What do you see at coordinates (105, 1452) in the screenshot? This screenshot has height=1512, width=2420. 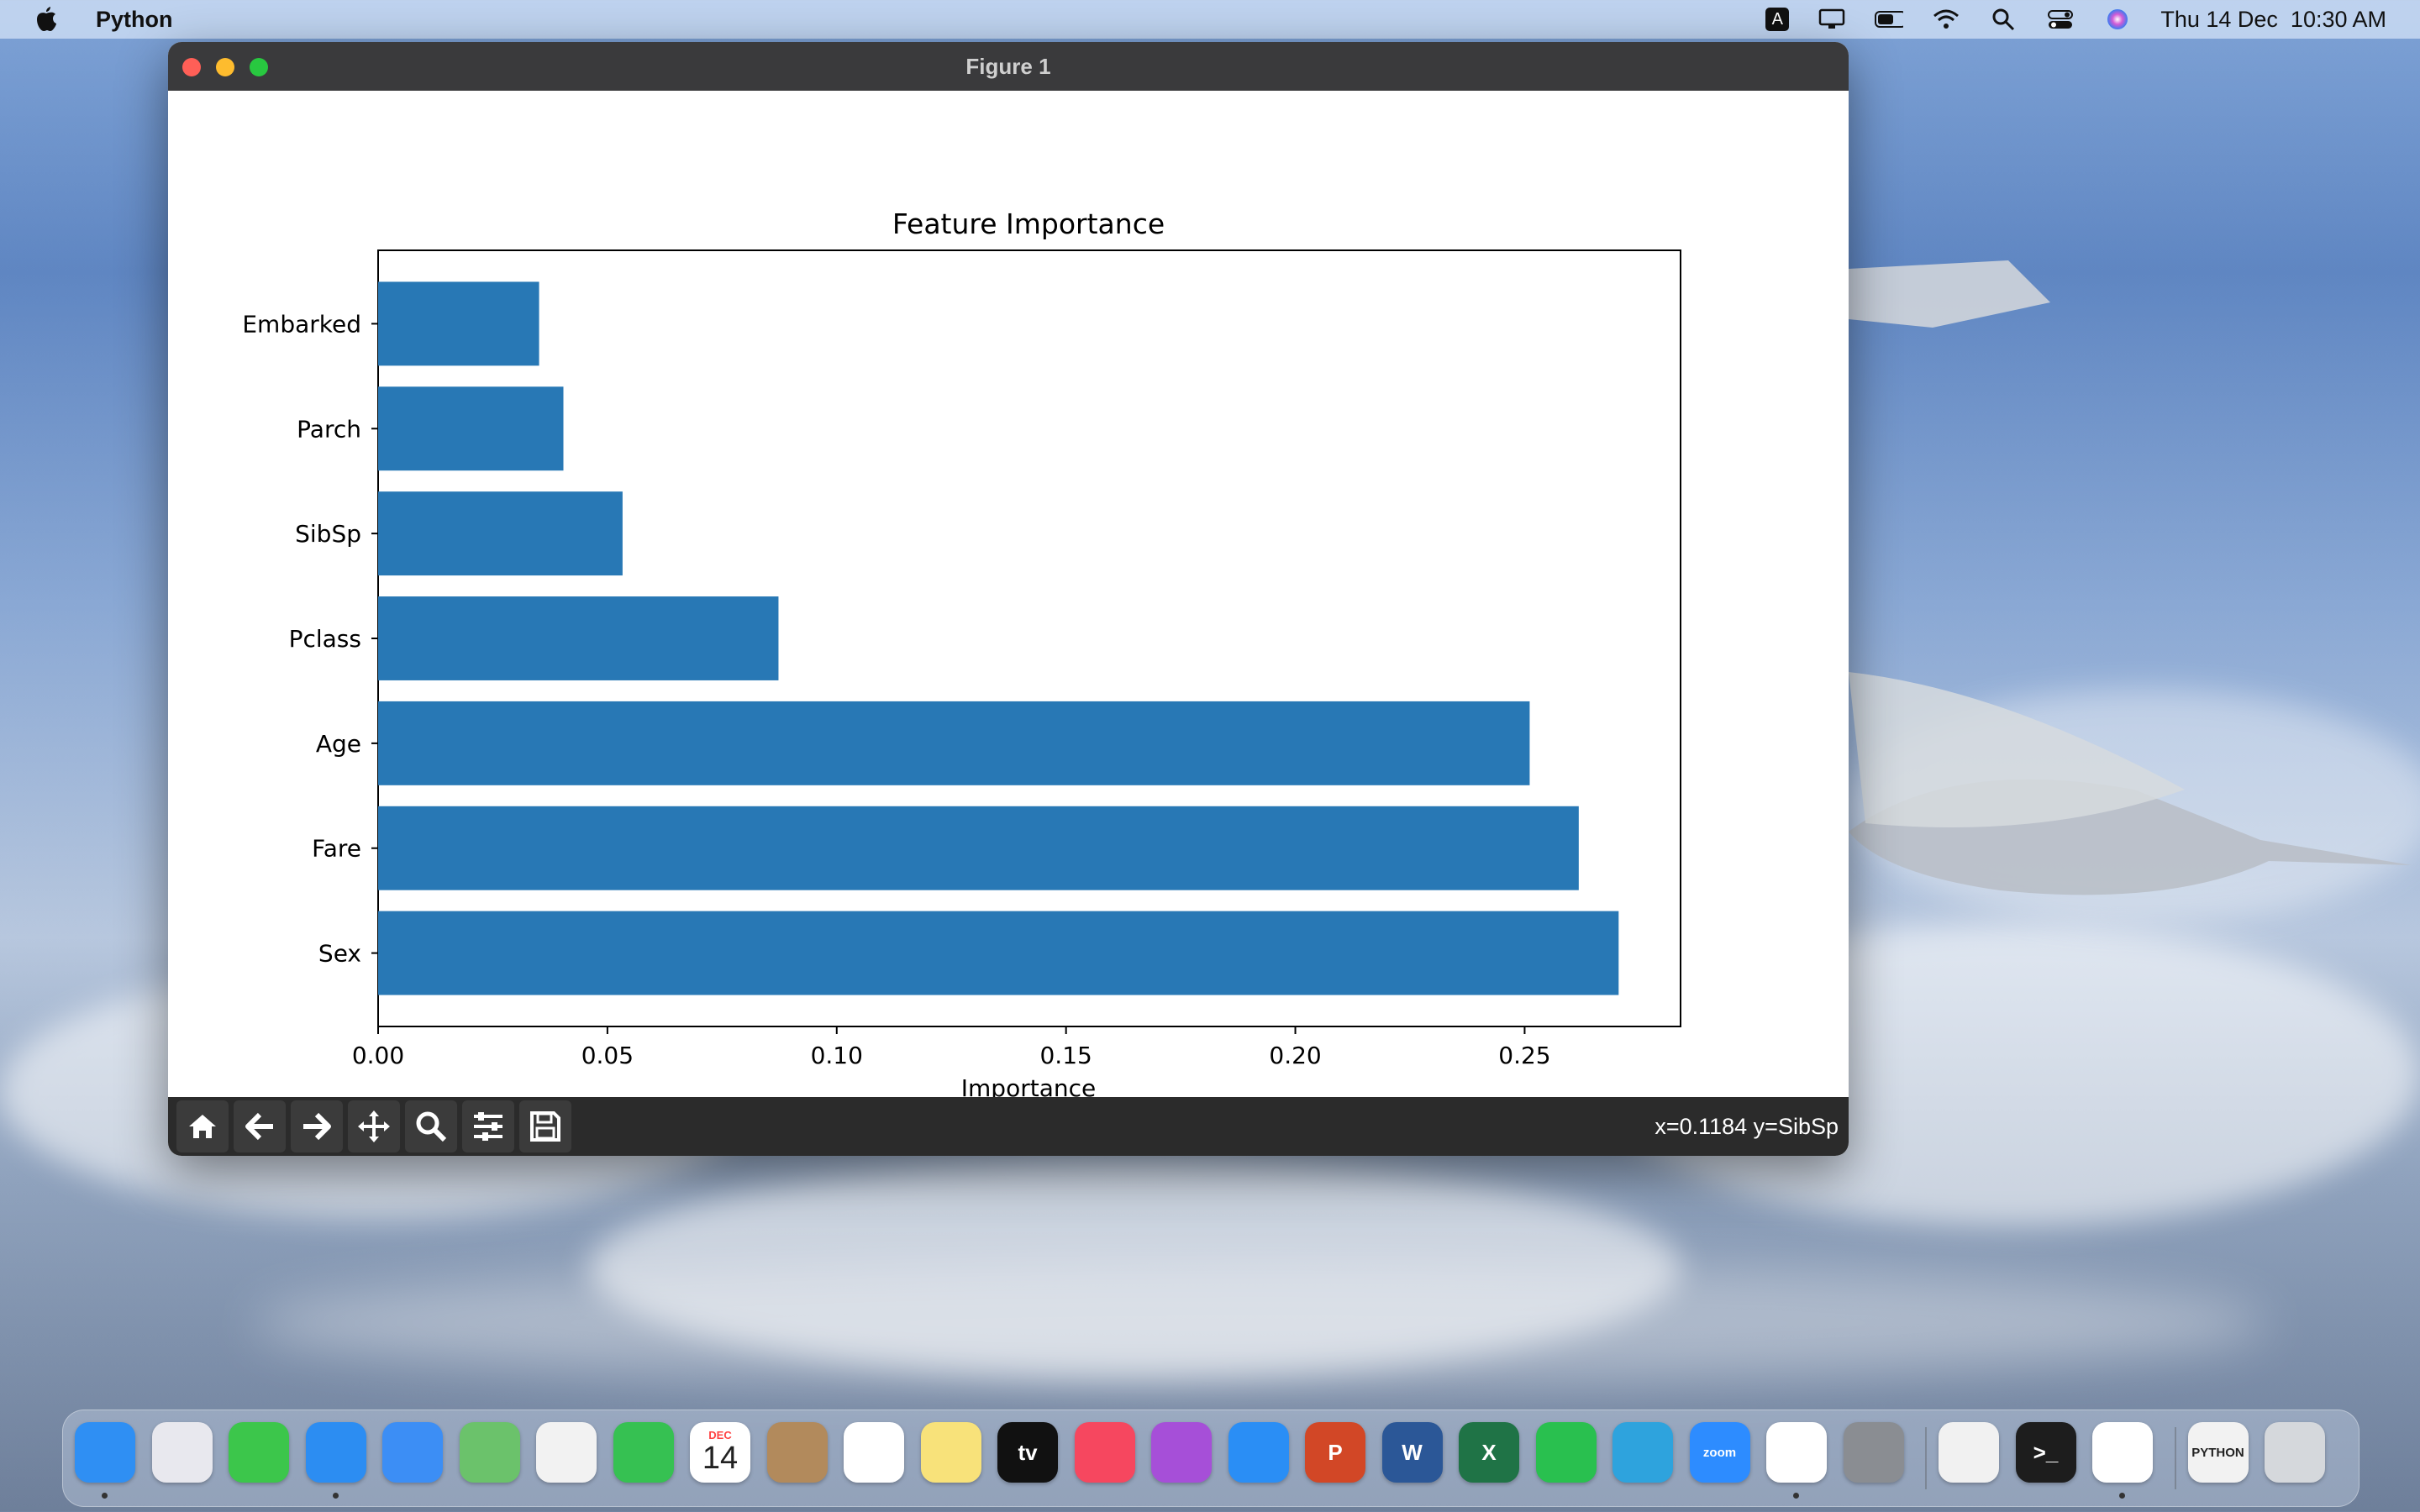 I see `dock-finder-icon` at bounding box center [105, 1452].